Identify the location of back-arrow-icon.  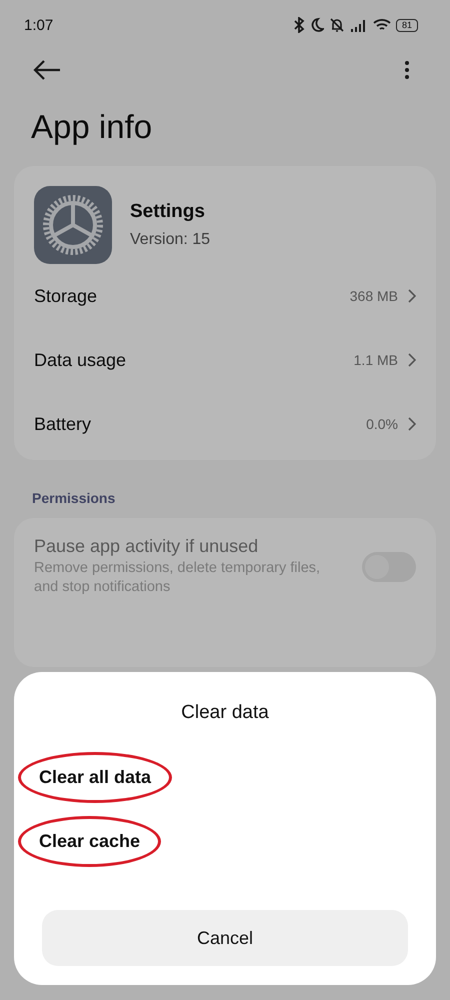
(47, 70).